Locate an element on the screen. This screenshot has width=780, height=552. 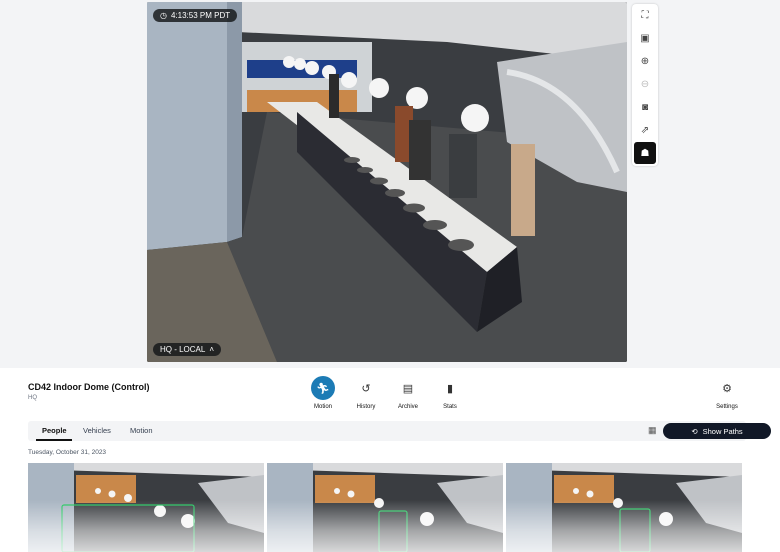
nav-archive: ▤ Archive is located at coordinates (408, 393).